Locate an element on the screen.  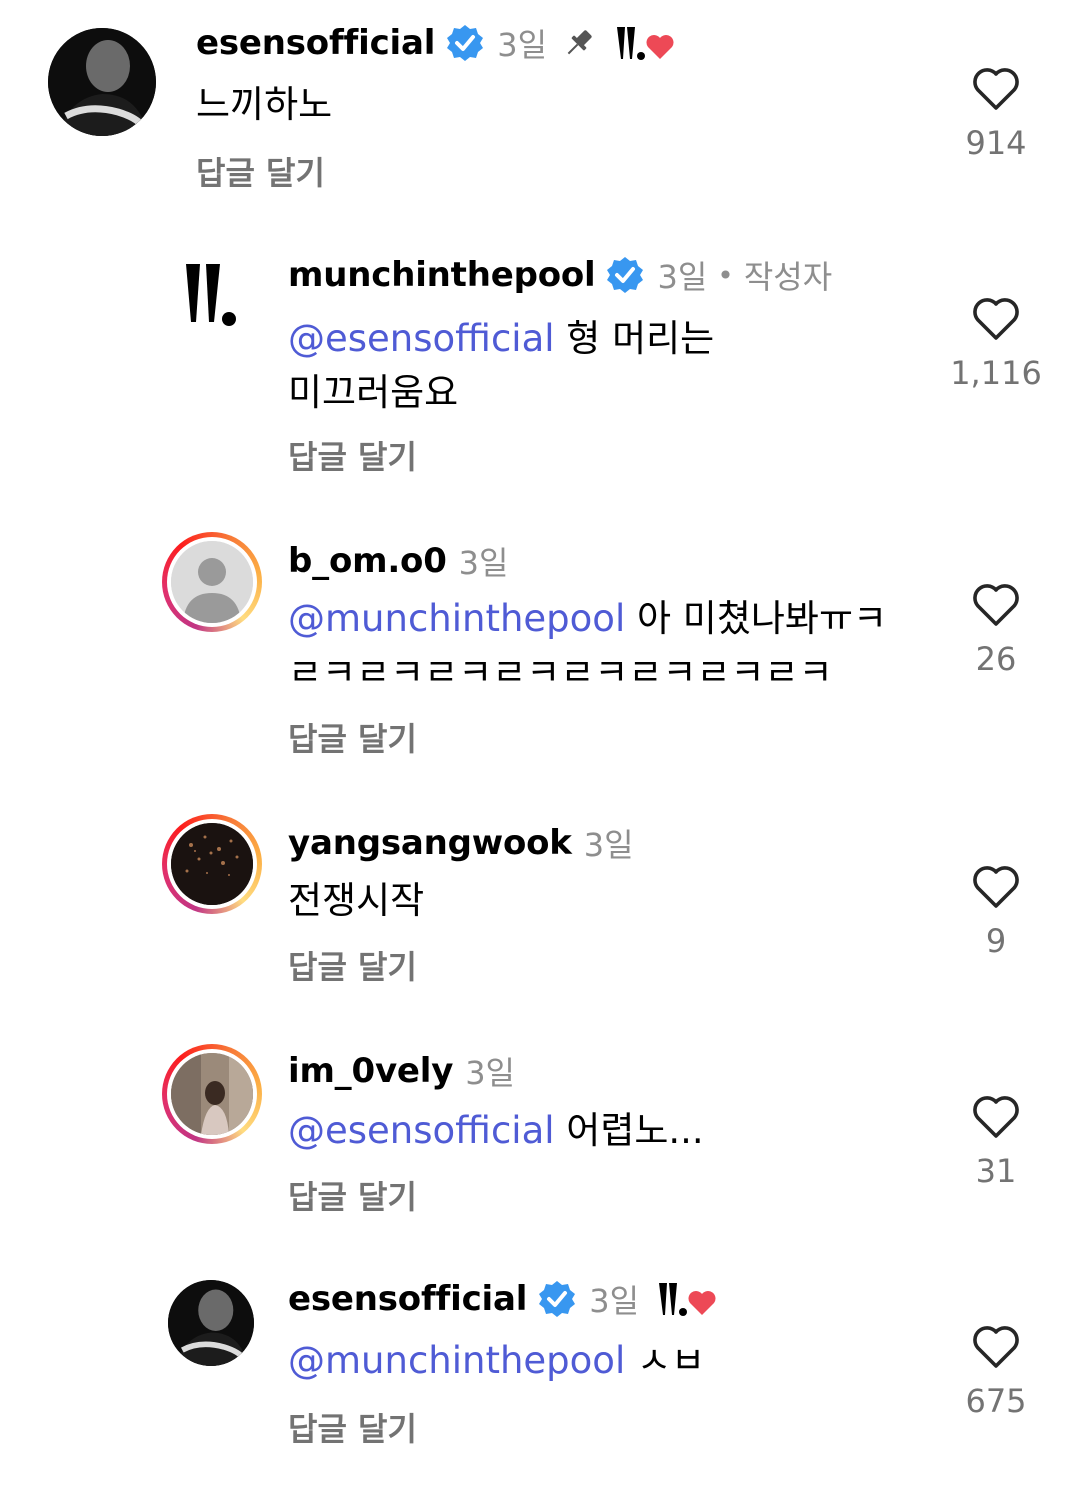
default-avatar-icon is located at coordinates (212, 582).